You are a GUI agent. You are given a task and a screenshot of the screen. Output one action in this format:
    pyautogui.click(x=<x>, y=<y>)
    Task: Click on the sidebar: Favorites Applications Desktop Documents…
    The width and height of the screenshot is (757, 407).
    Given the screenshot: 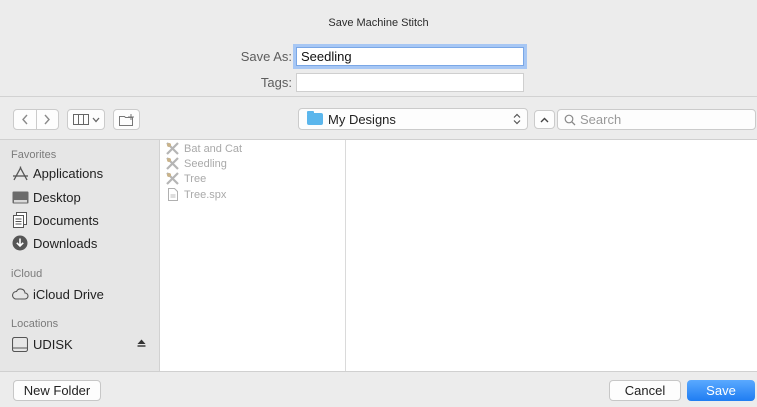 What is the action you would take?
    pyautogui.click(x=79, y=255)
    